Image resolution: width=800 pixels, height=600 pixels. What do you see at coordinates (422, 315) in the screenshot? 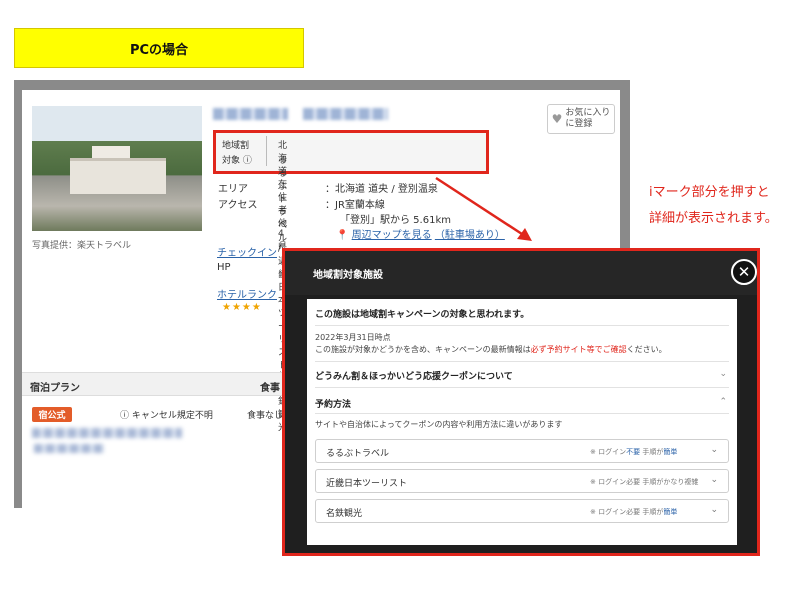
I see `modal-notice: この施設は地域割キャンペーンの対象と思われます。` at bounding box center [422, 315].